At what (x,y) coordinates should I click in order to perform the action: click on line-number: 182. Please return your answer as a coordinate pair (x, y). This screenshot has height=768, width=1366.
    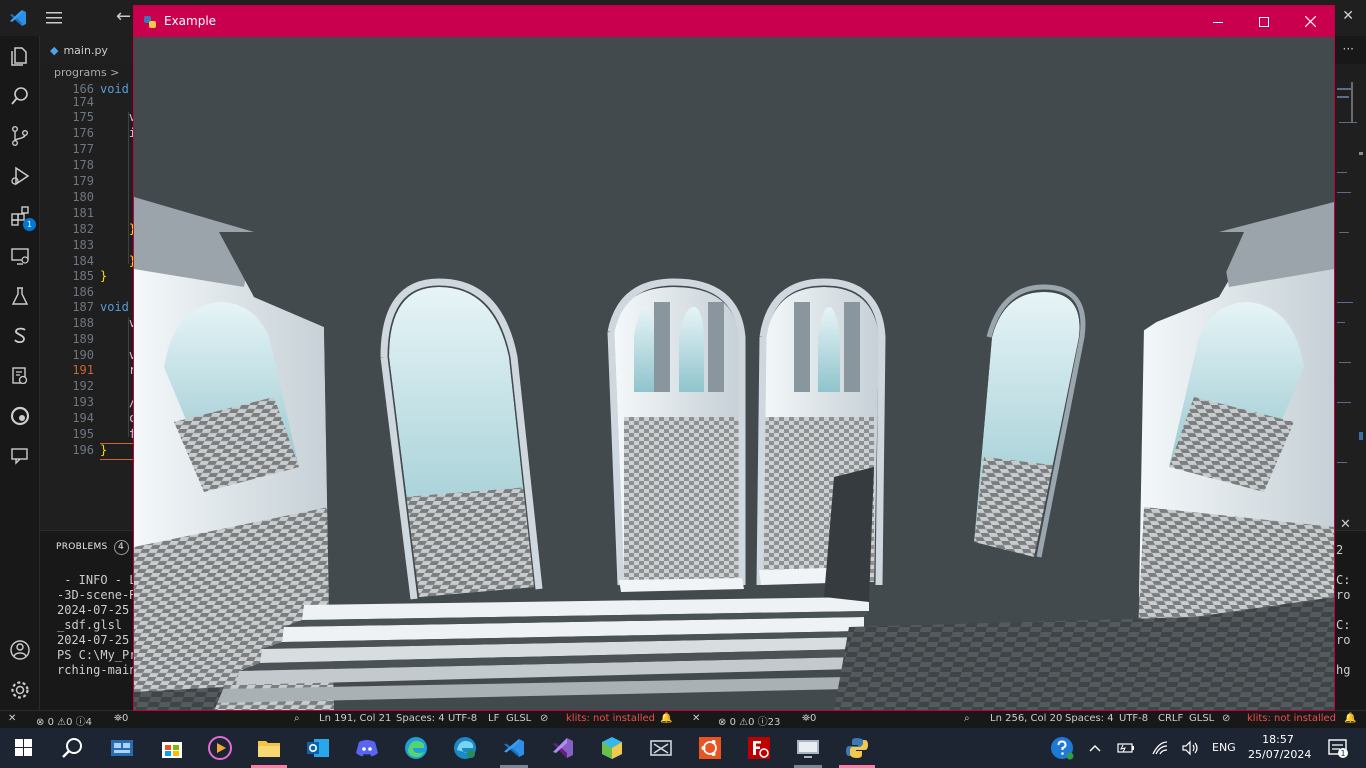
    Looking at the image, I should click on (83, 229).